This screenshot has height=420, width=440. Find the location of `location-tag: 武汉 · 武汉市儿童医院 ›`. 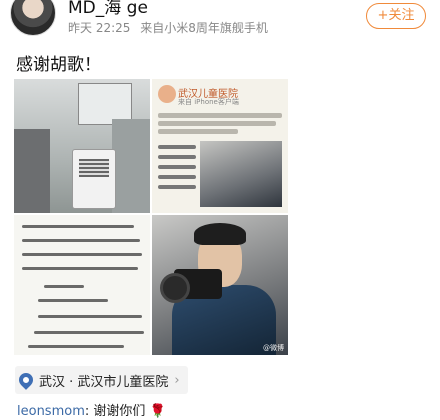

location-tag: 武汉 · 武汉市儿童医院 › is located at coordinates (101, 380).